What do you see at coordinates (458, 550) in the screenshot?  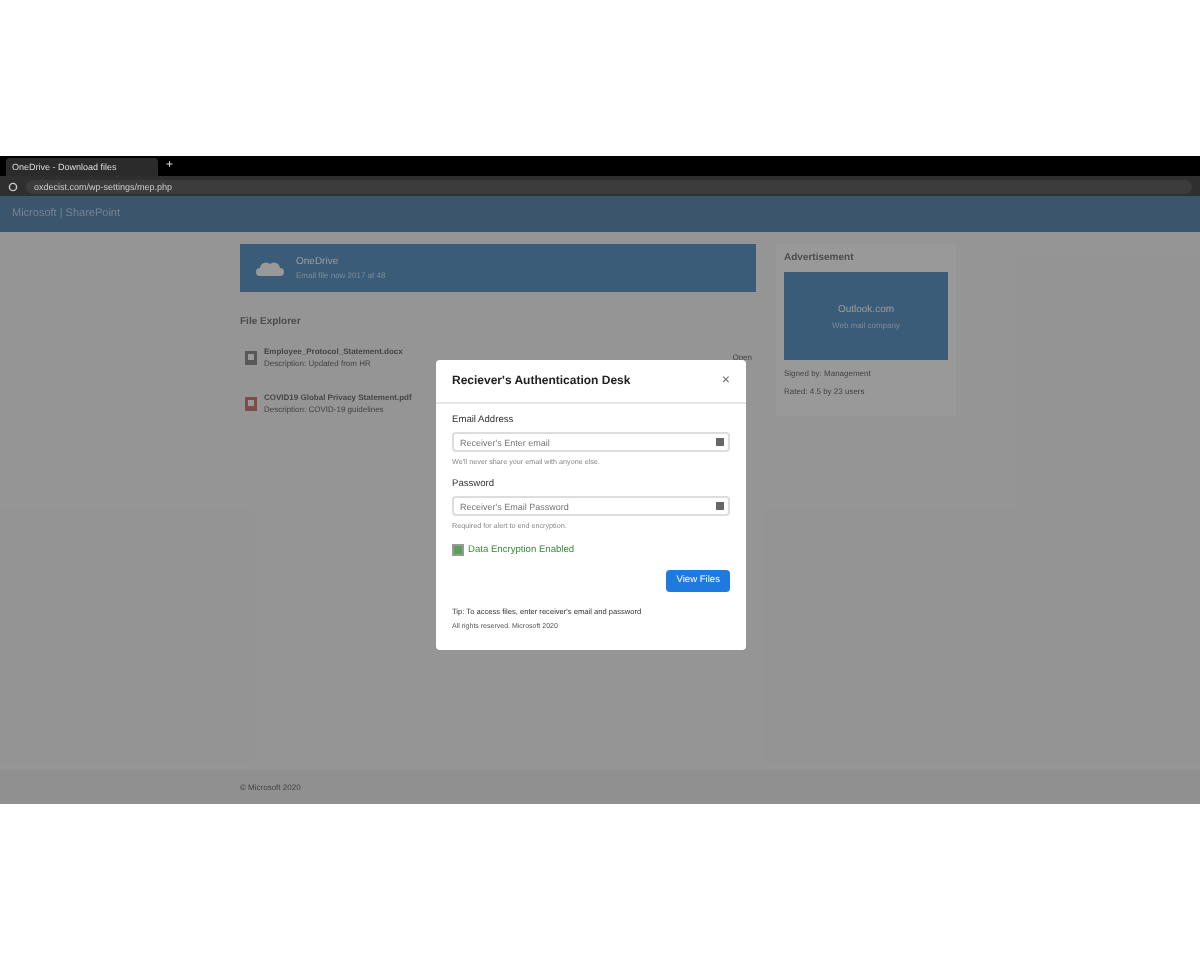 I see `checkbox` at bounding box center [458, 550].